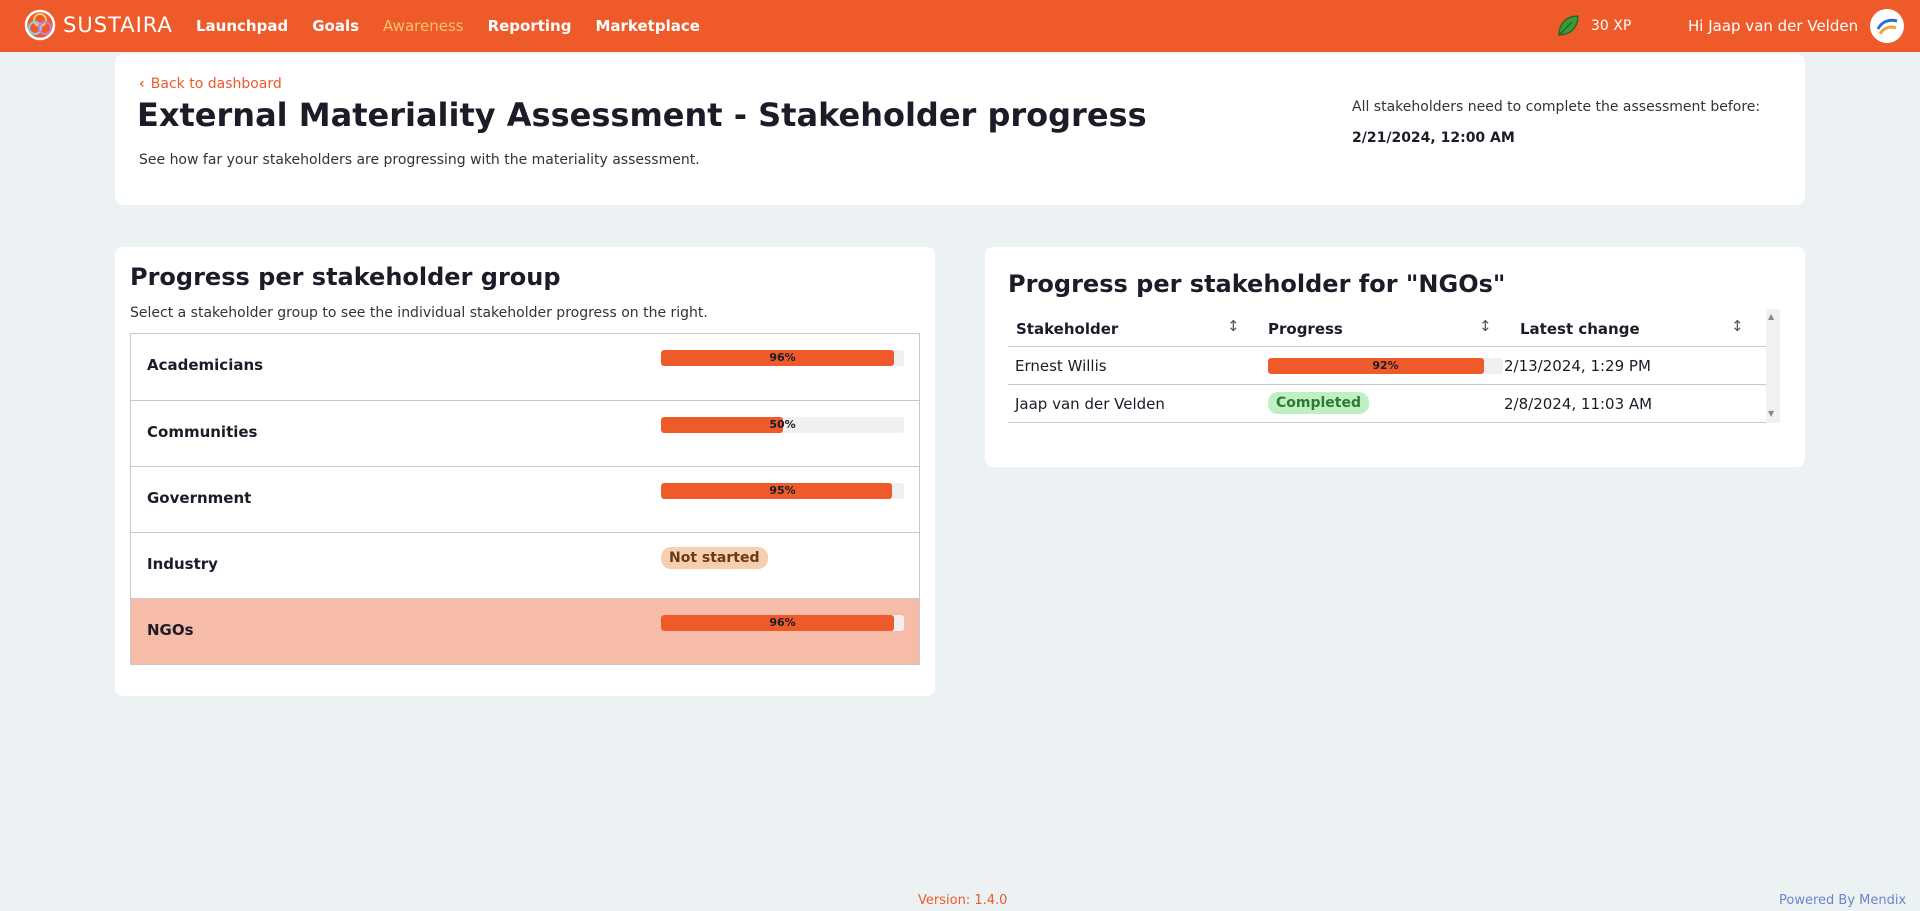 Image resolution: width=1920 pixels, height=911 pixels. Describe the element at coordinates (525, 565) in the screenshot. I see `group-row-industry: Industry Not started` at that location.